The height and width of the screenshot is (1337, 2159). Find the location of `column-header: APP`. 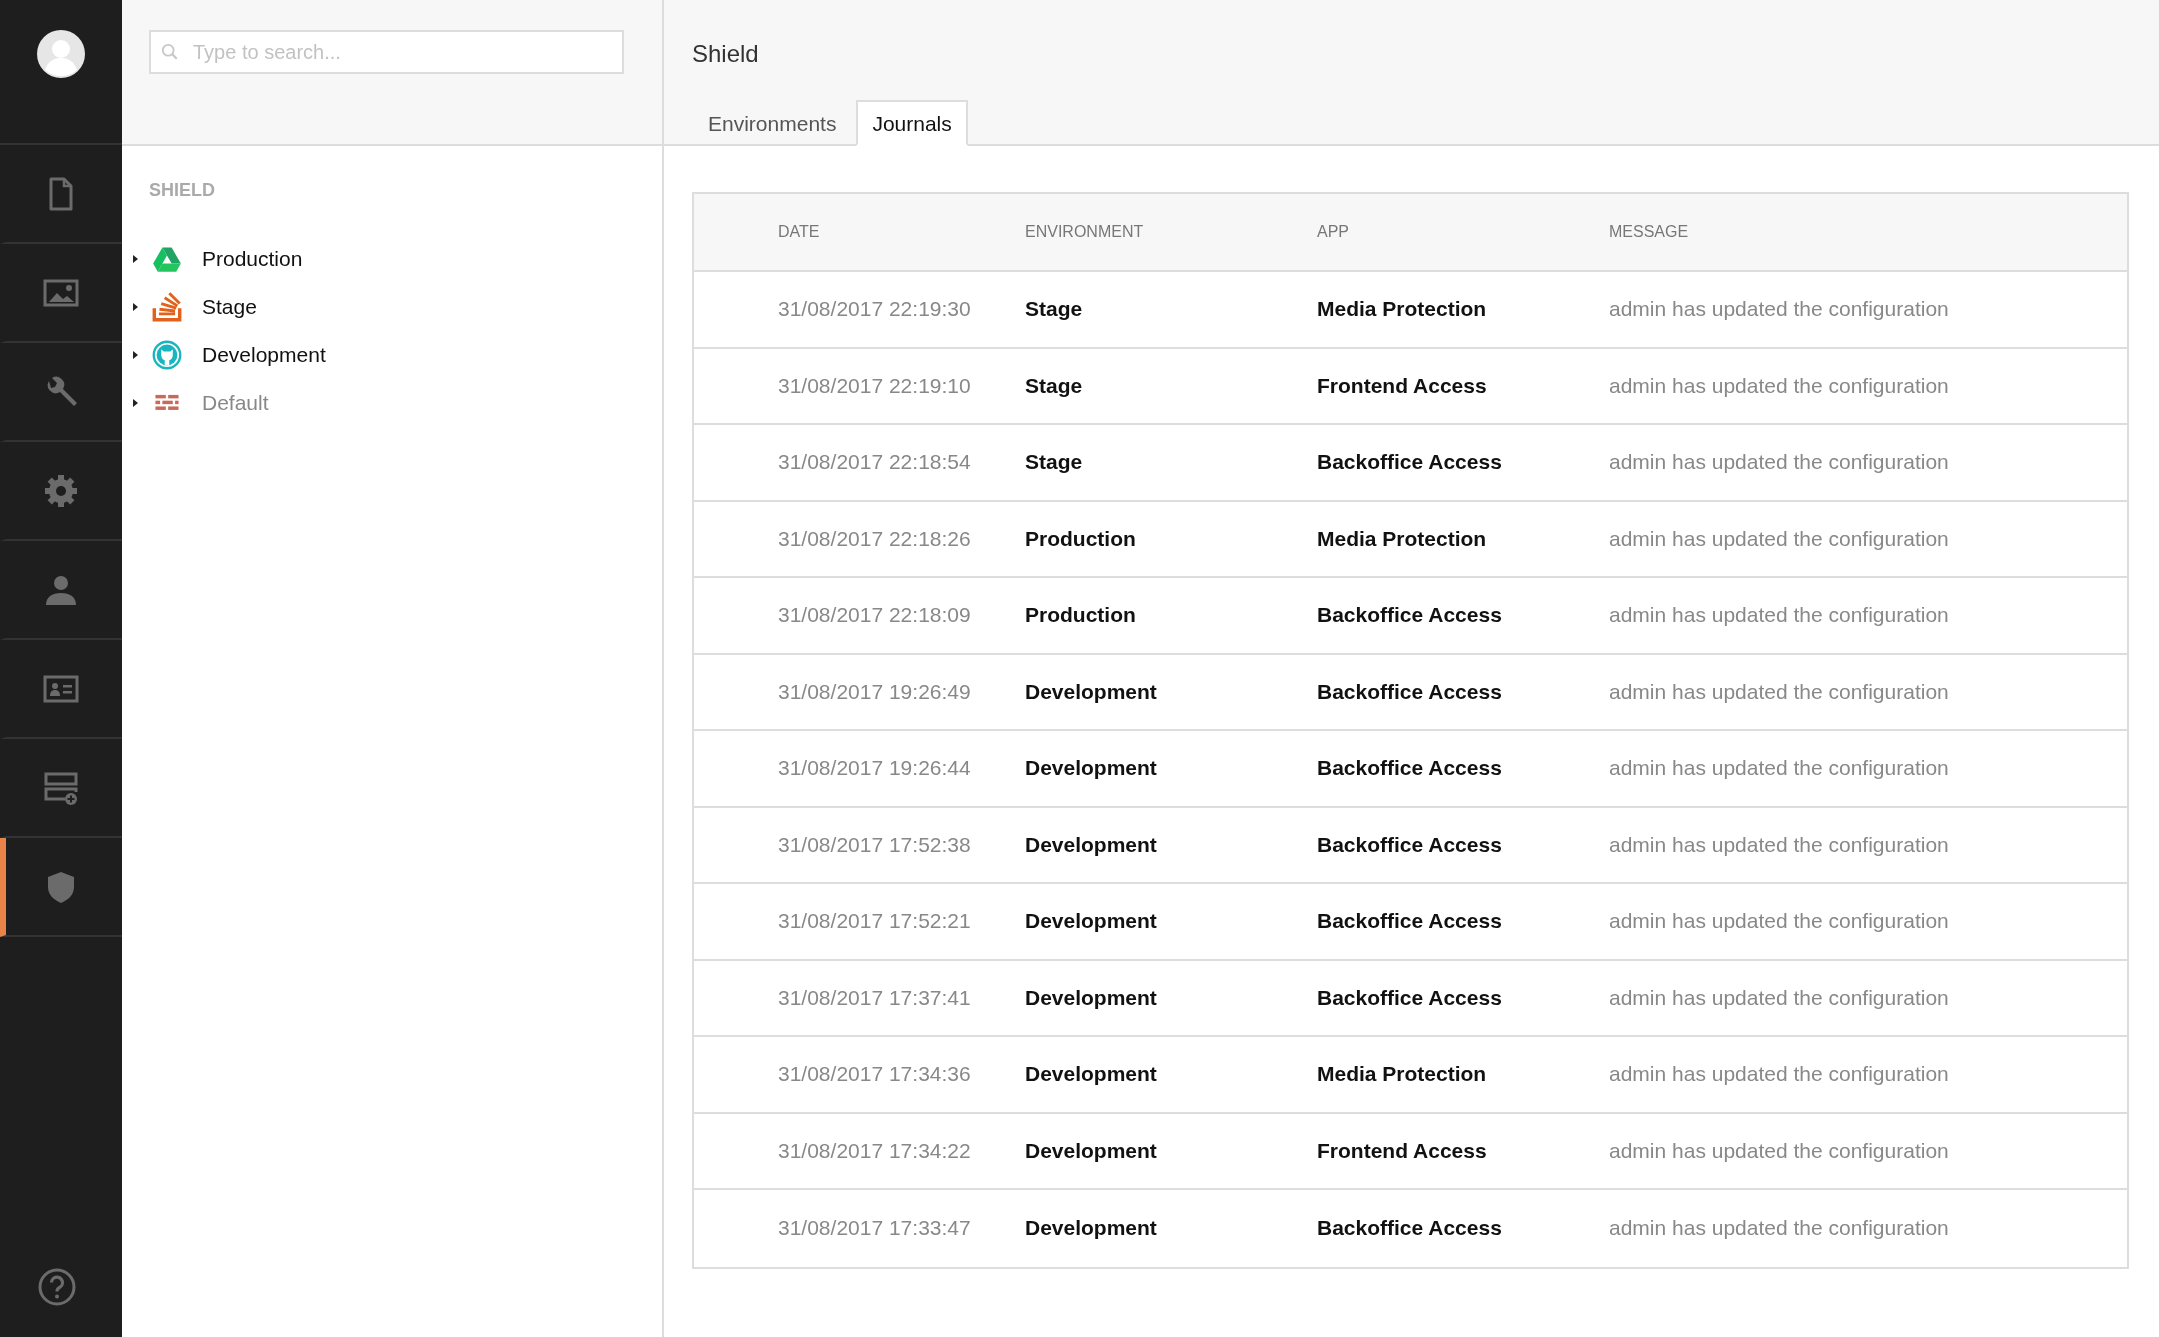

column-header: APP is located at coordinates (1333, 231).